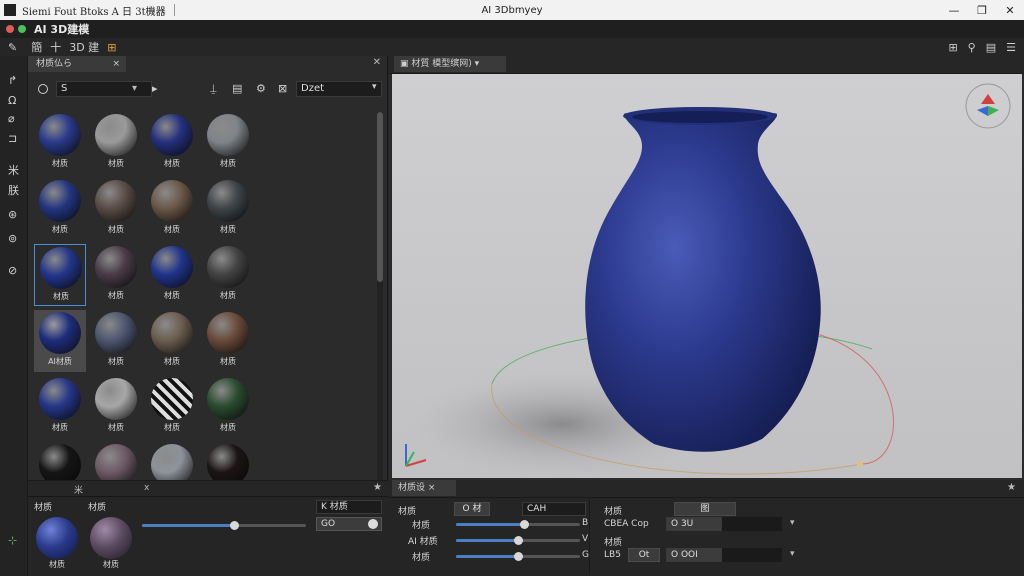 The height and width of the screenshot is (576, 1024). What do you see at coordinates (752, 555) in the screenshot?
I see `prop-col2-bar4` at bounding box center [752, 555].